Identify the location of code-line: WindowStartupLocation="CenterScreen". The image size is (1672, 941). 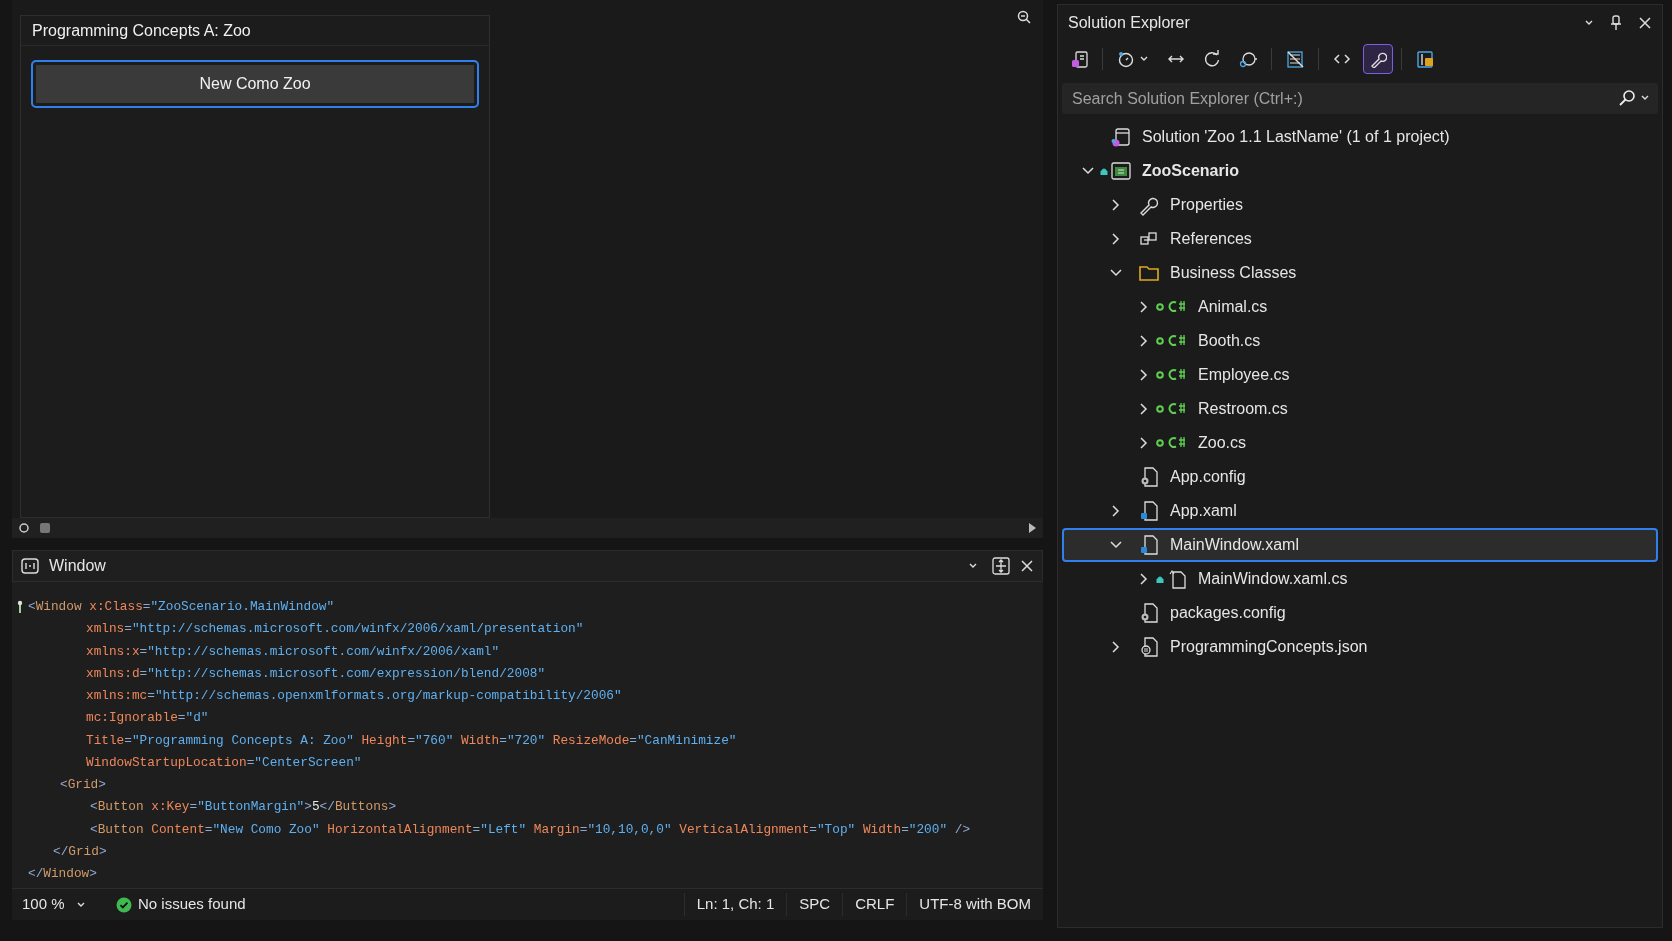
(224, 762).